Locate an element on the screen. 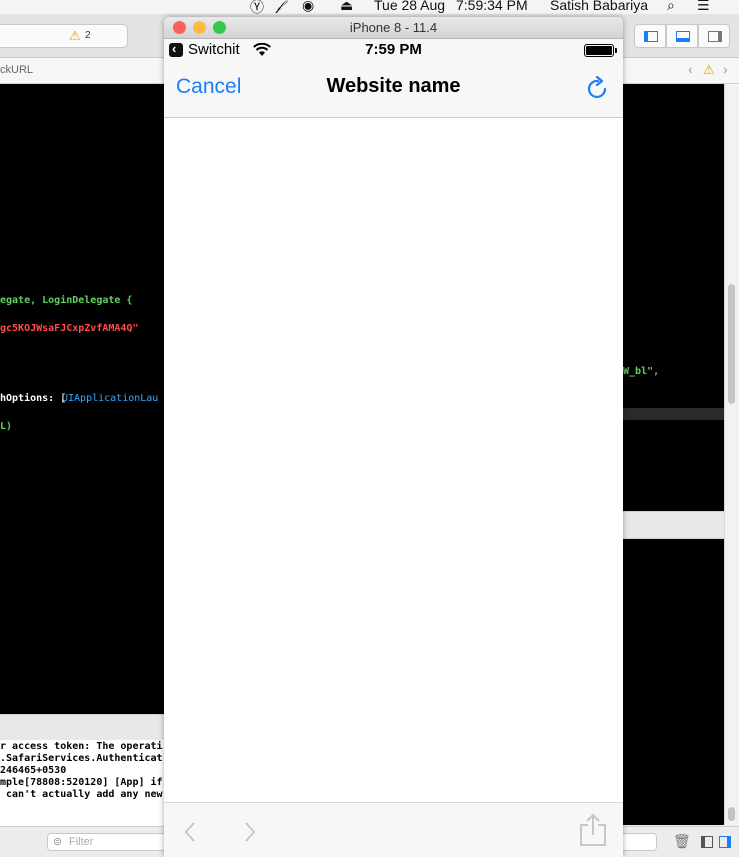 This screenshot has height=857, width=739. console-line-3: 246465+0530 is located at coordinates (33, 770).